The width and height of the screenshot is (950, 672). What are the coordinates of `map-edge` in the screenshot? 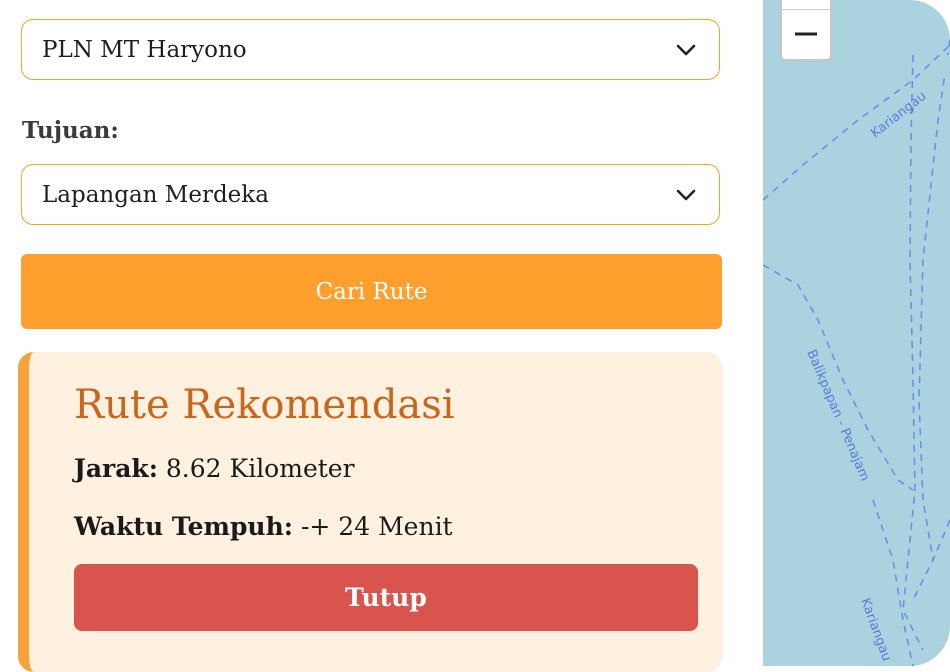 It's located at (945, 64).